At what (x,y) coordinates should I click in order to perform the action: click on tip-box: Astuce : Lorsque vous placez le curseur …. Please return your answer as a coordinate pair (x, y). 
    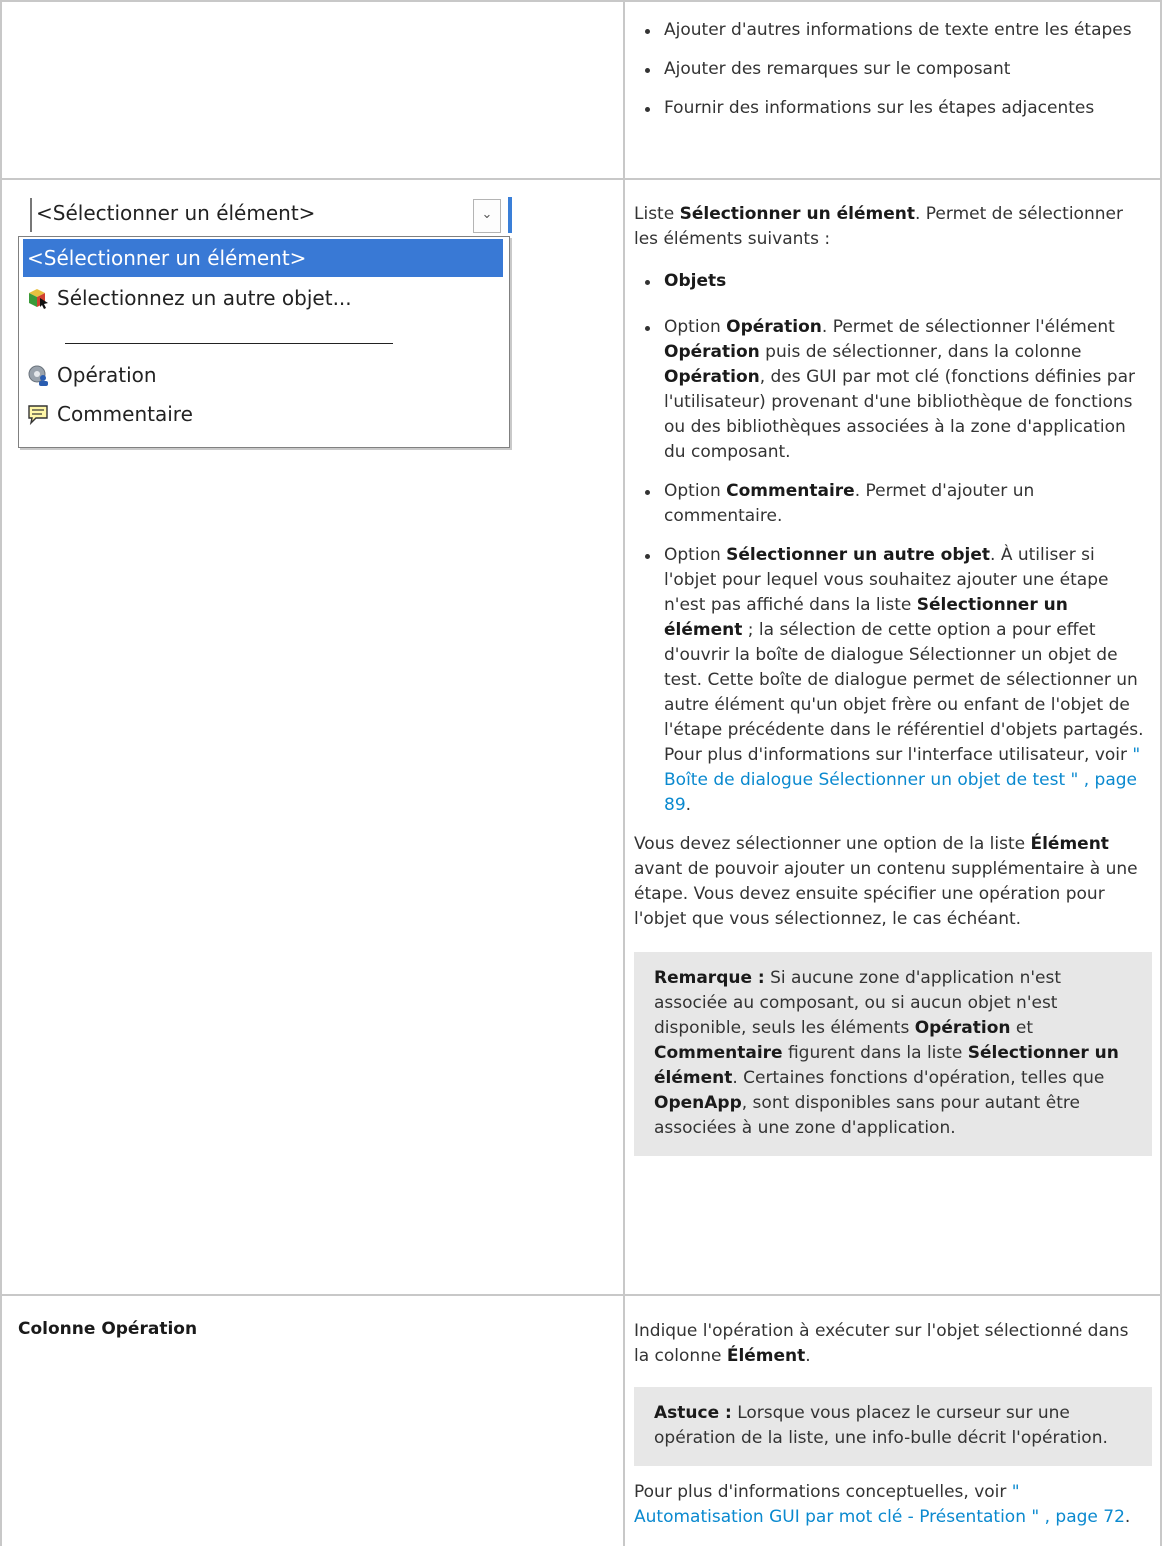
    Looking at the image, I should click on (893, 1426).